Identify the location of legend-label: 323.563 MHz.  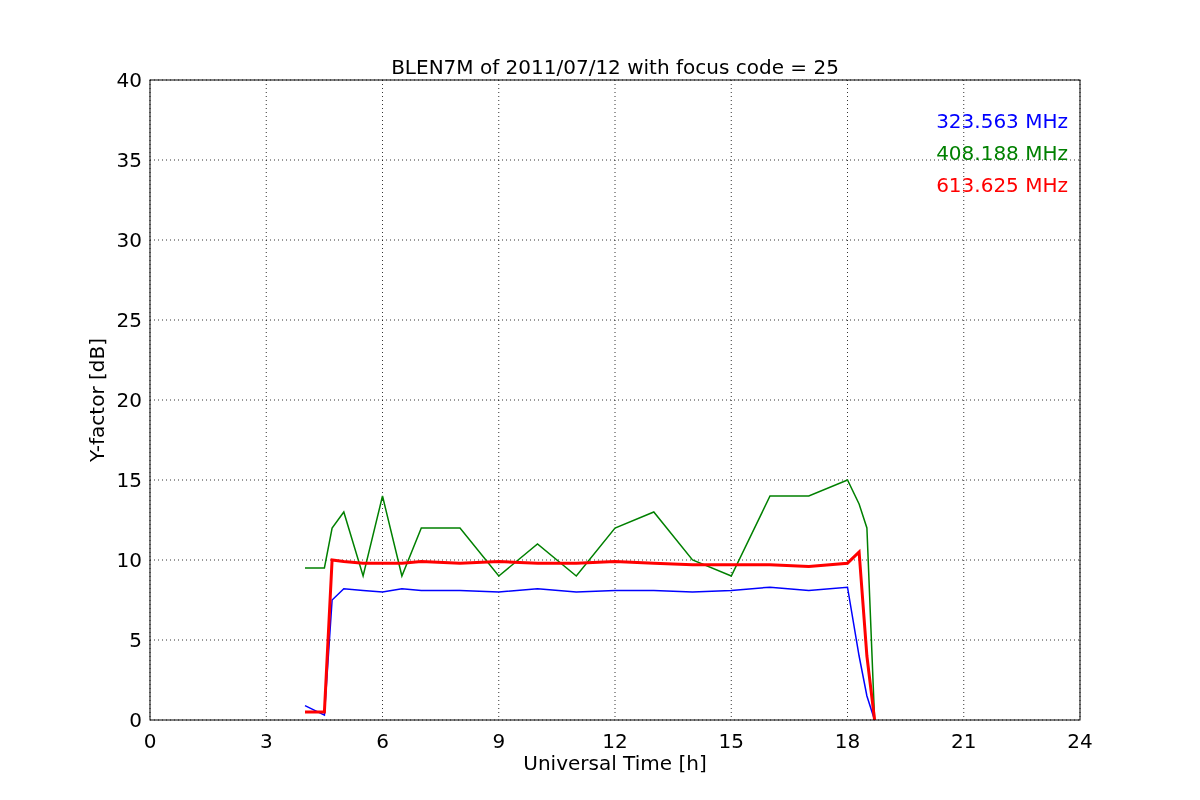
(1002, 121).